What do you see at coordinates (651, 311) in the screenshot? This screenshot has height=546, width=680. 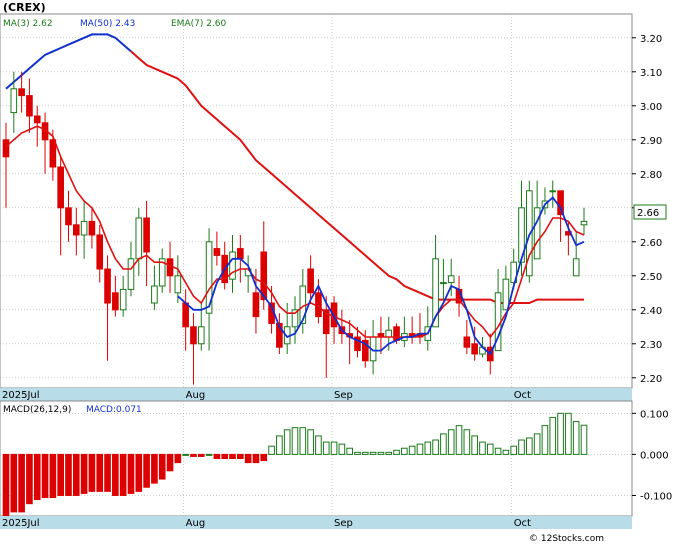 I see `price-ytick-label: 2.40` at bounding box center [651, 311].